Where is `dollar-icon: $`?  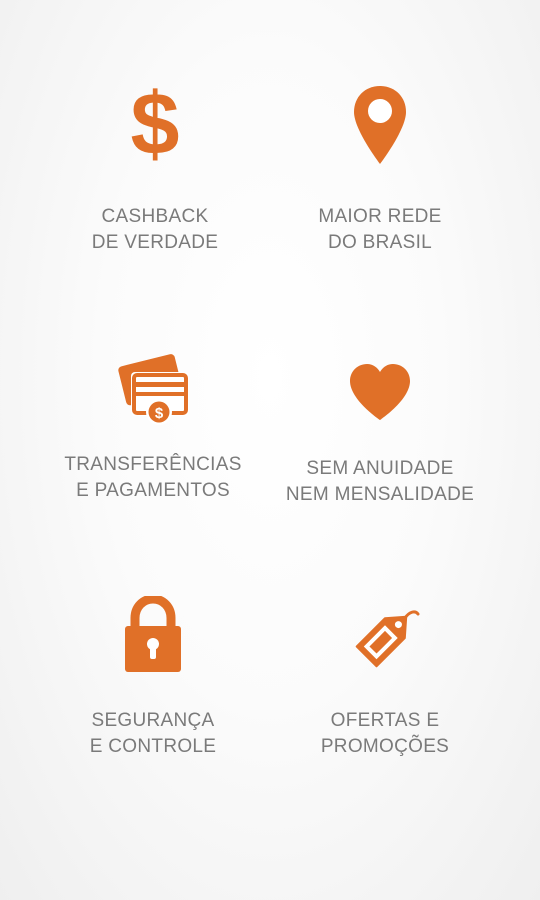
dollar-icon: $ is located at coordinates (155, 125).